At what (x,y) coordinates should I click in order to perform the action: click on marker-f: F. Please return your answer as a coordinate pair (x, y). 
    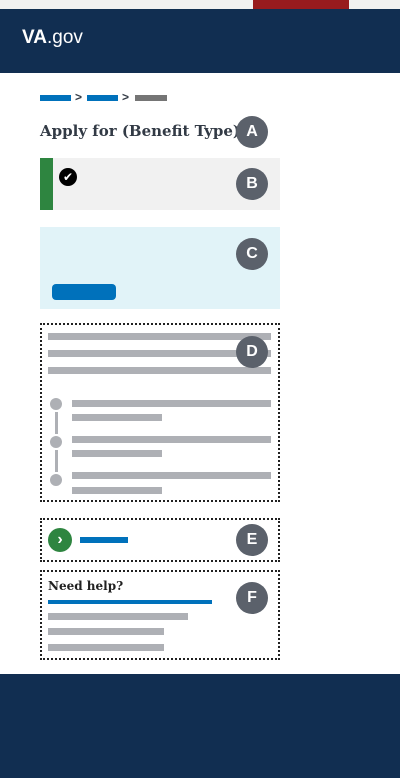
    Looking at the image, I should click on (252, 598).